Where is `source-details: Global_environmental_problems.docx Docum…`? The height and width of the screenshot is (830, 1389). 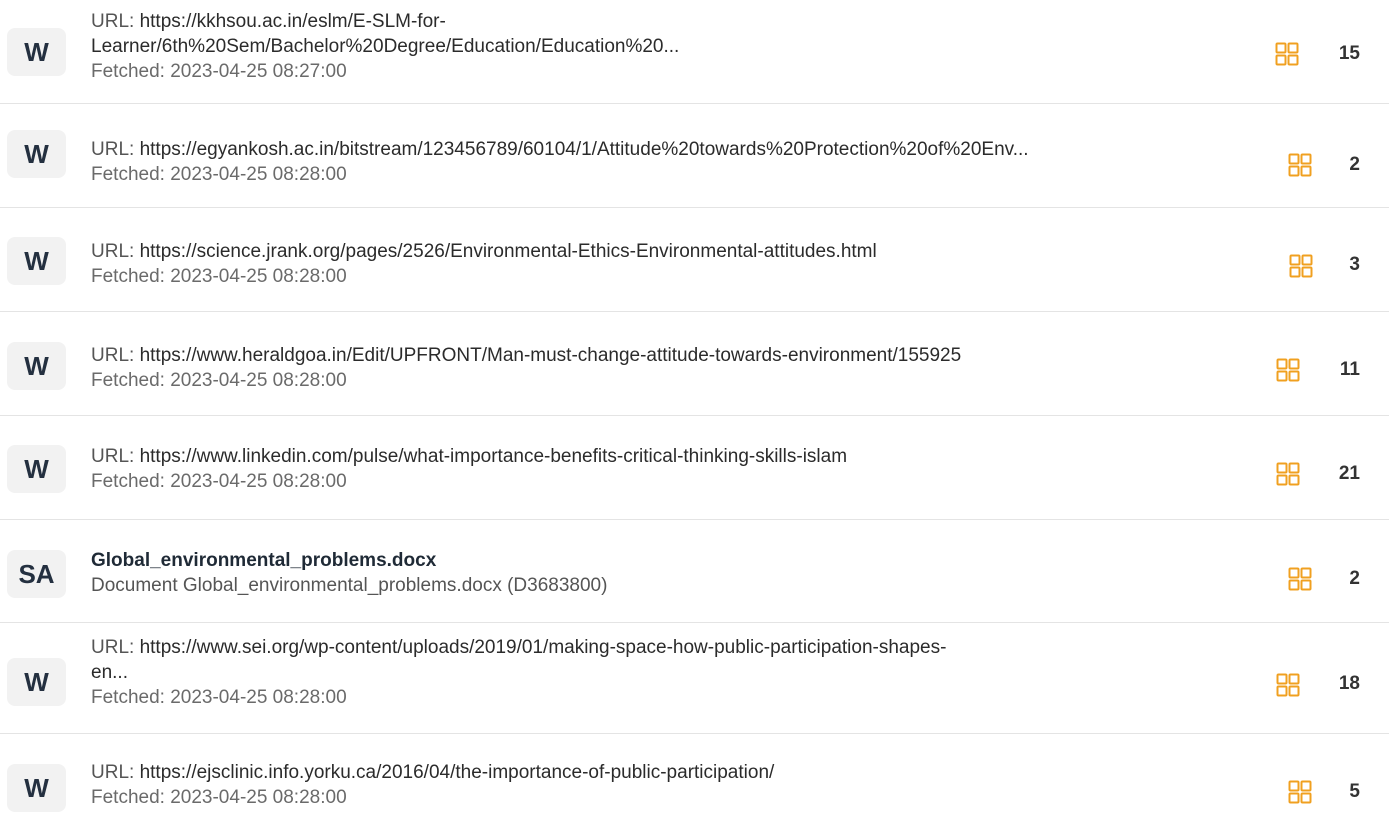 source-details: Global_environmental_problems.docx Docum… is located at coordinates (681, 573).